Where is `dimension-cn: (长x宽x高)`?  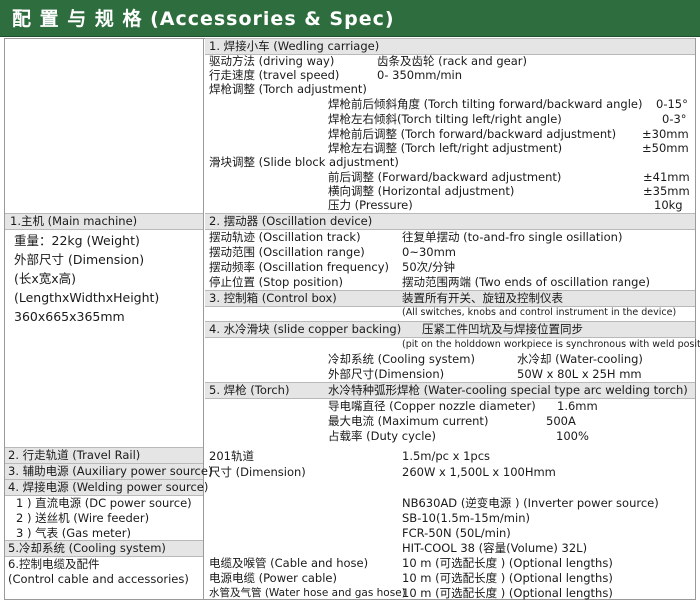
dimension-cn: (长x宽x高) is located at coordinates (45, 278).